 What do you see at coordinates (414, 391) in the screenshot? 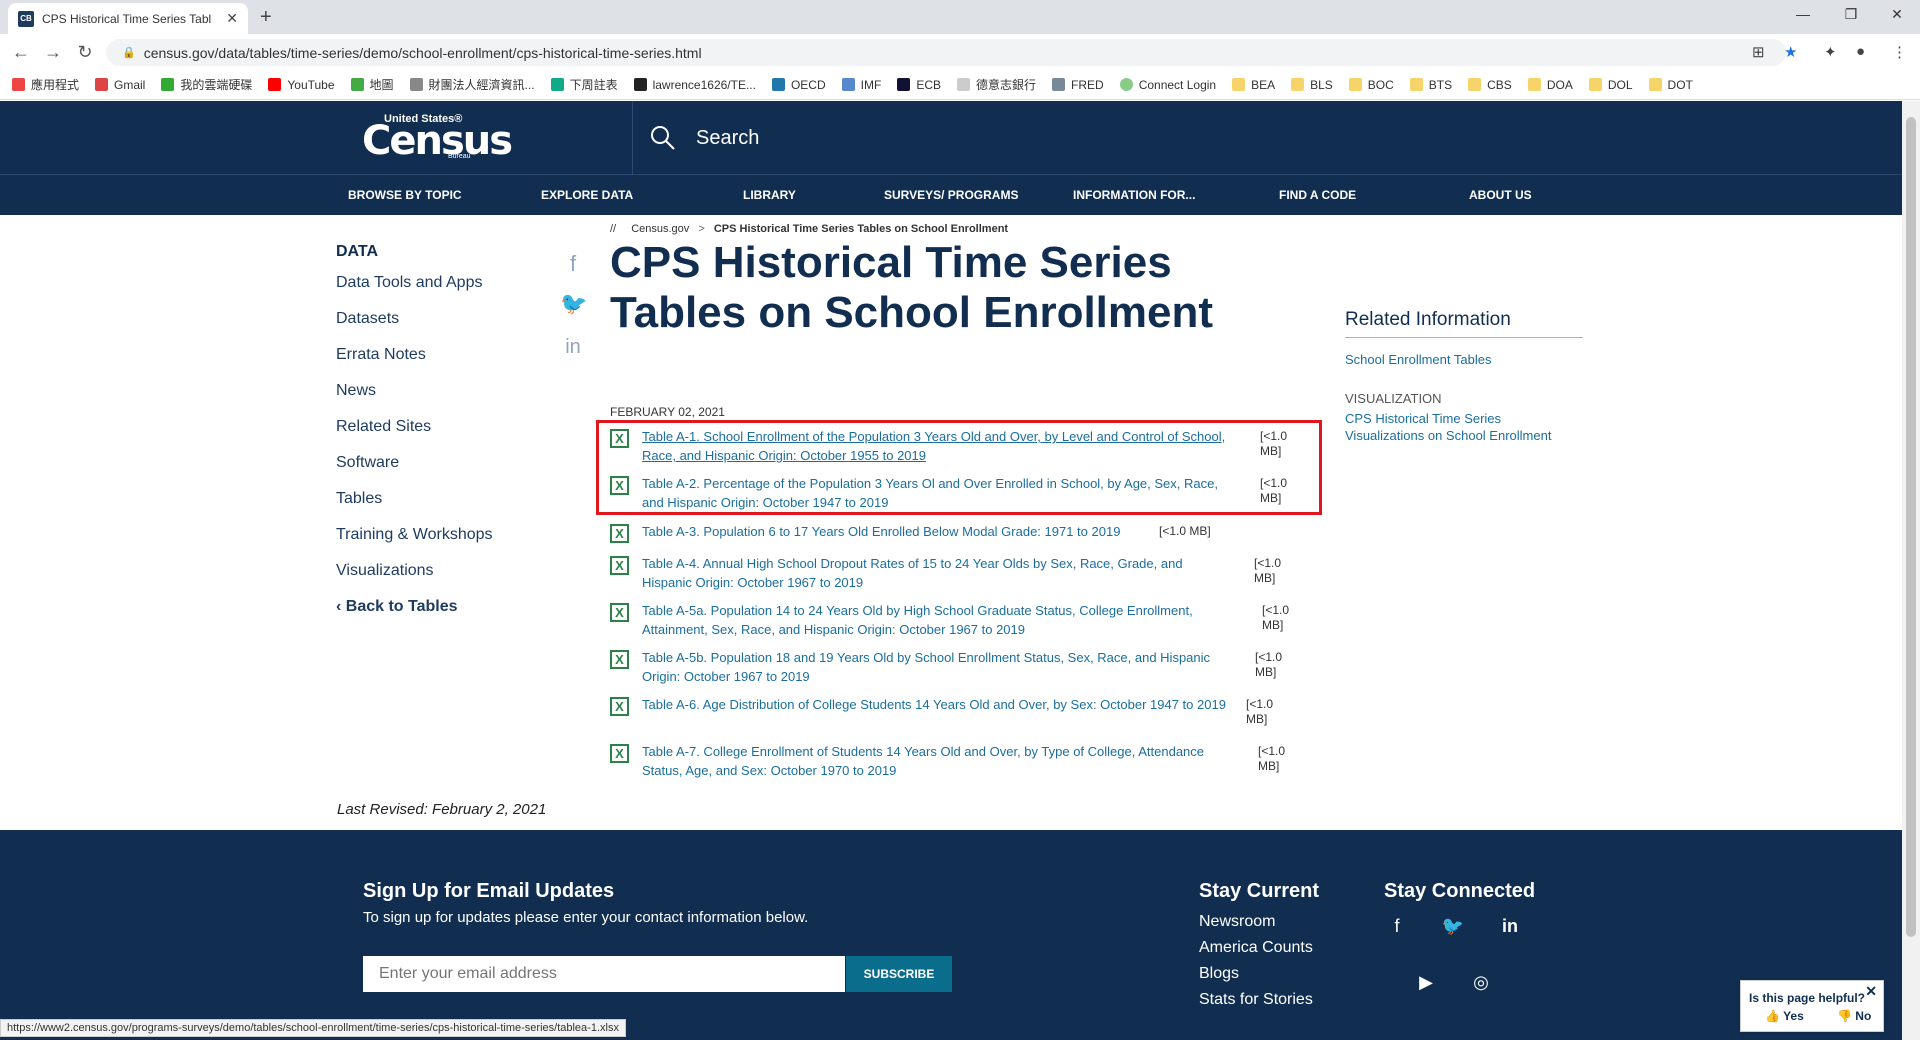
I see `sidebar-item-news: News` at bounding box center [414, 391].